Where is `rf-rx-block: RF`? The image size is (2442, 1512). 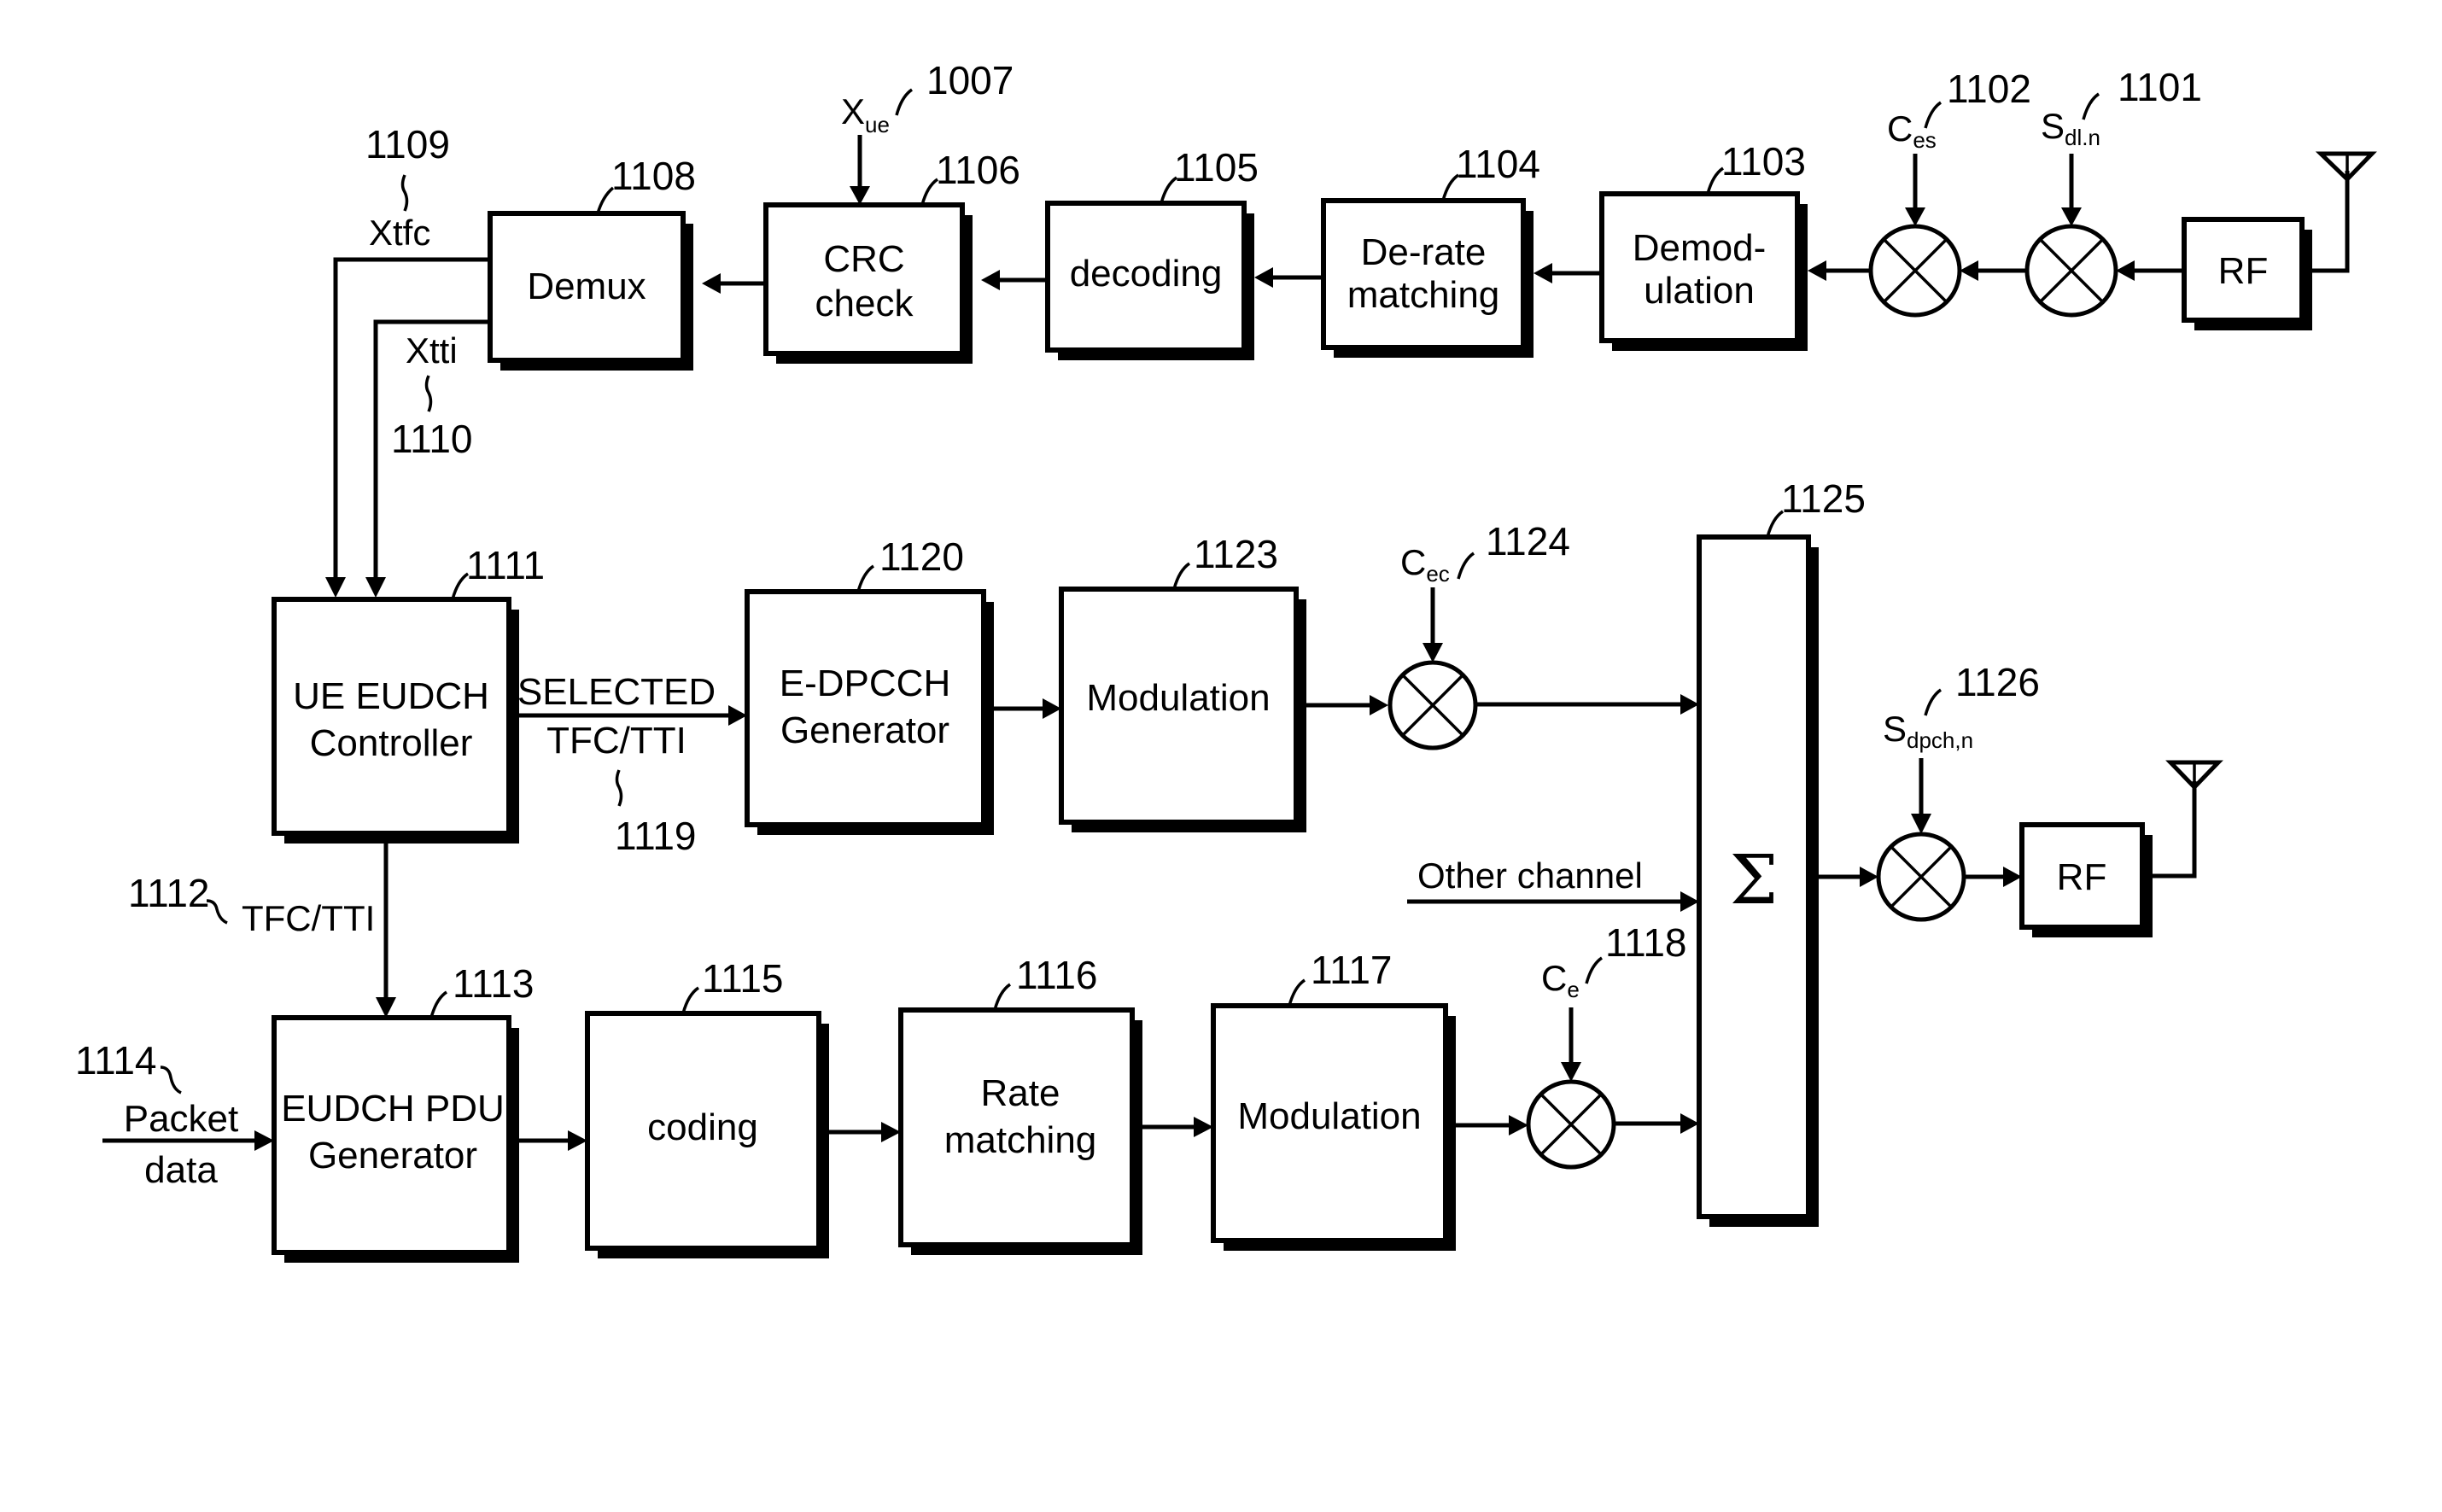 rf-rx-block: RF is located at coordinates (2247, 273).